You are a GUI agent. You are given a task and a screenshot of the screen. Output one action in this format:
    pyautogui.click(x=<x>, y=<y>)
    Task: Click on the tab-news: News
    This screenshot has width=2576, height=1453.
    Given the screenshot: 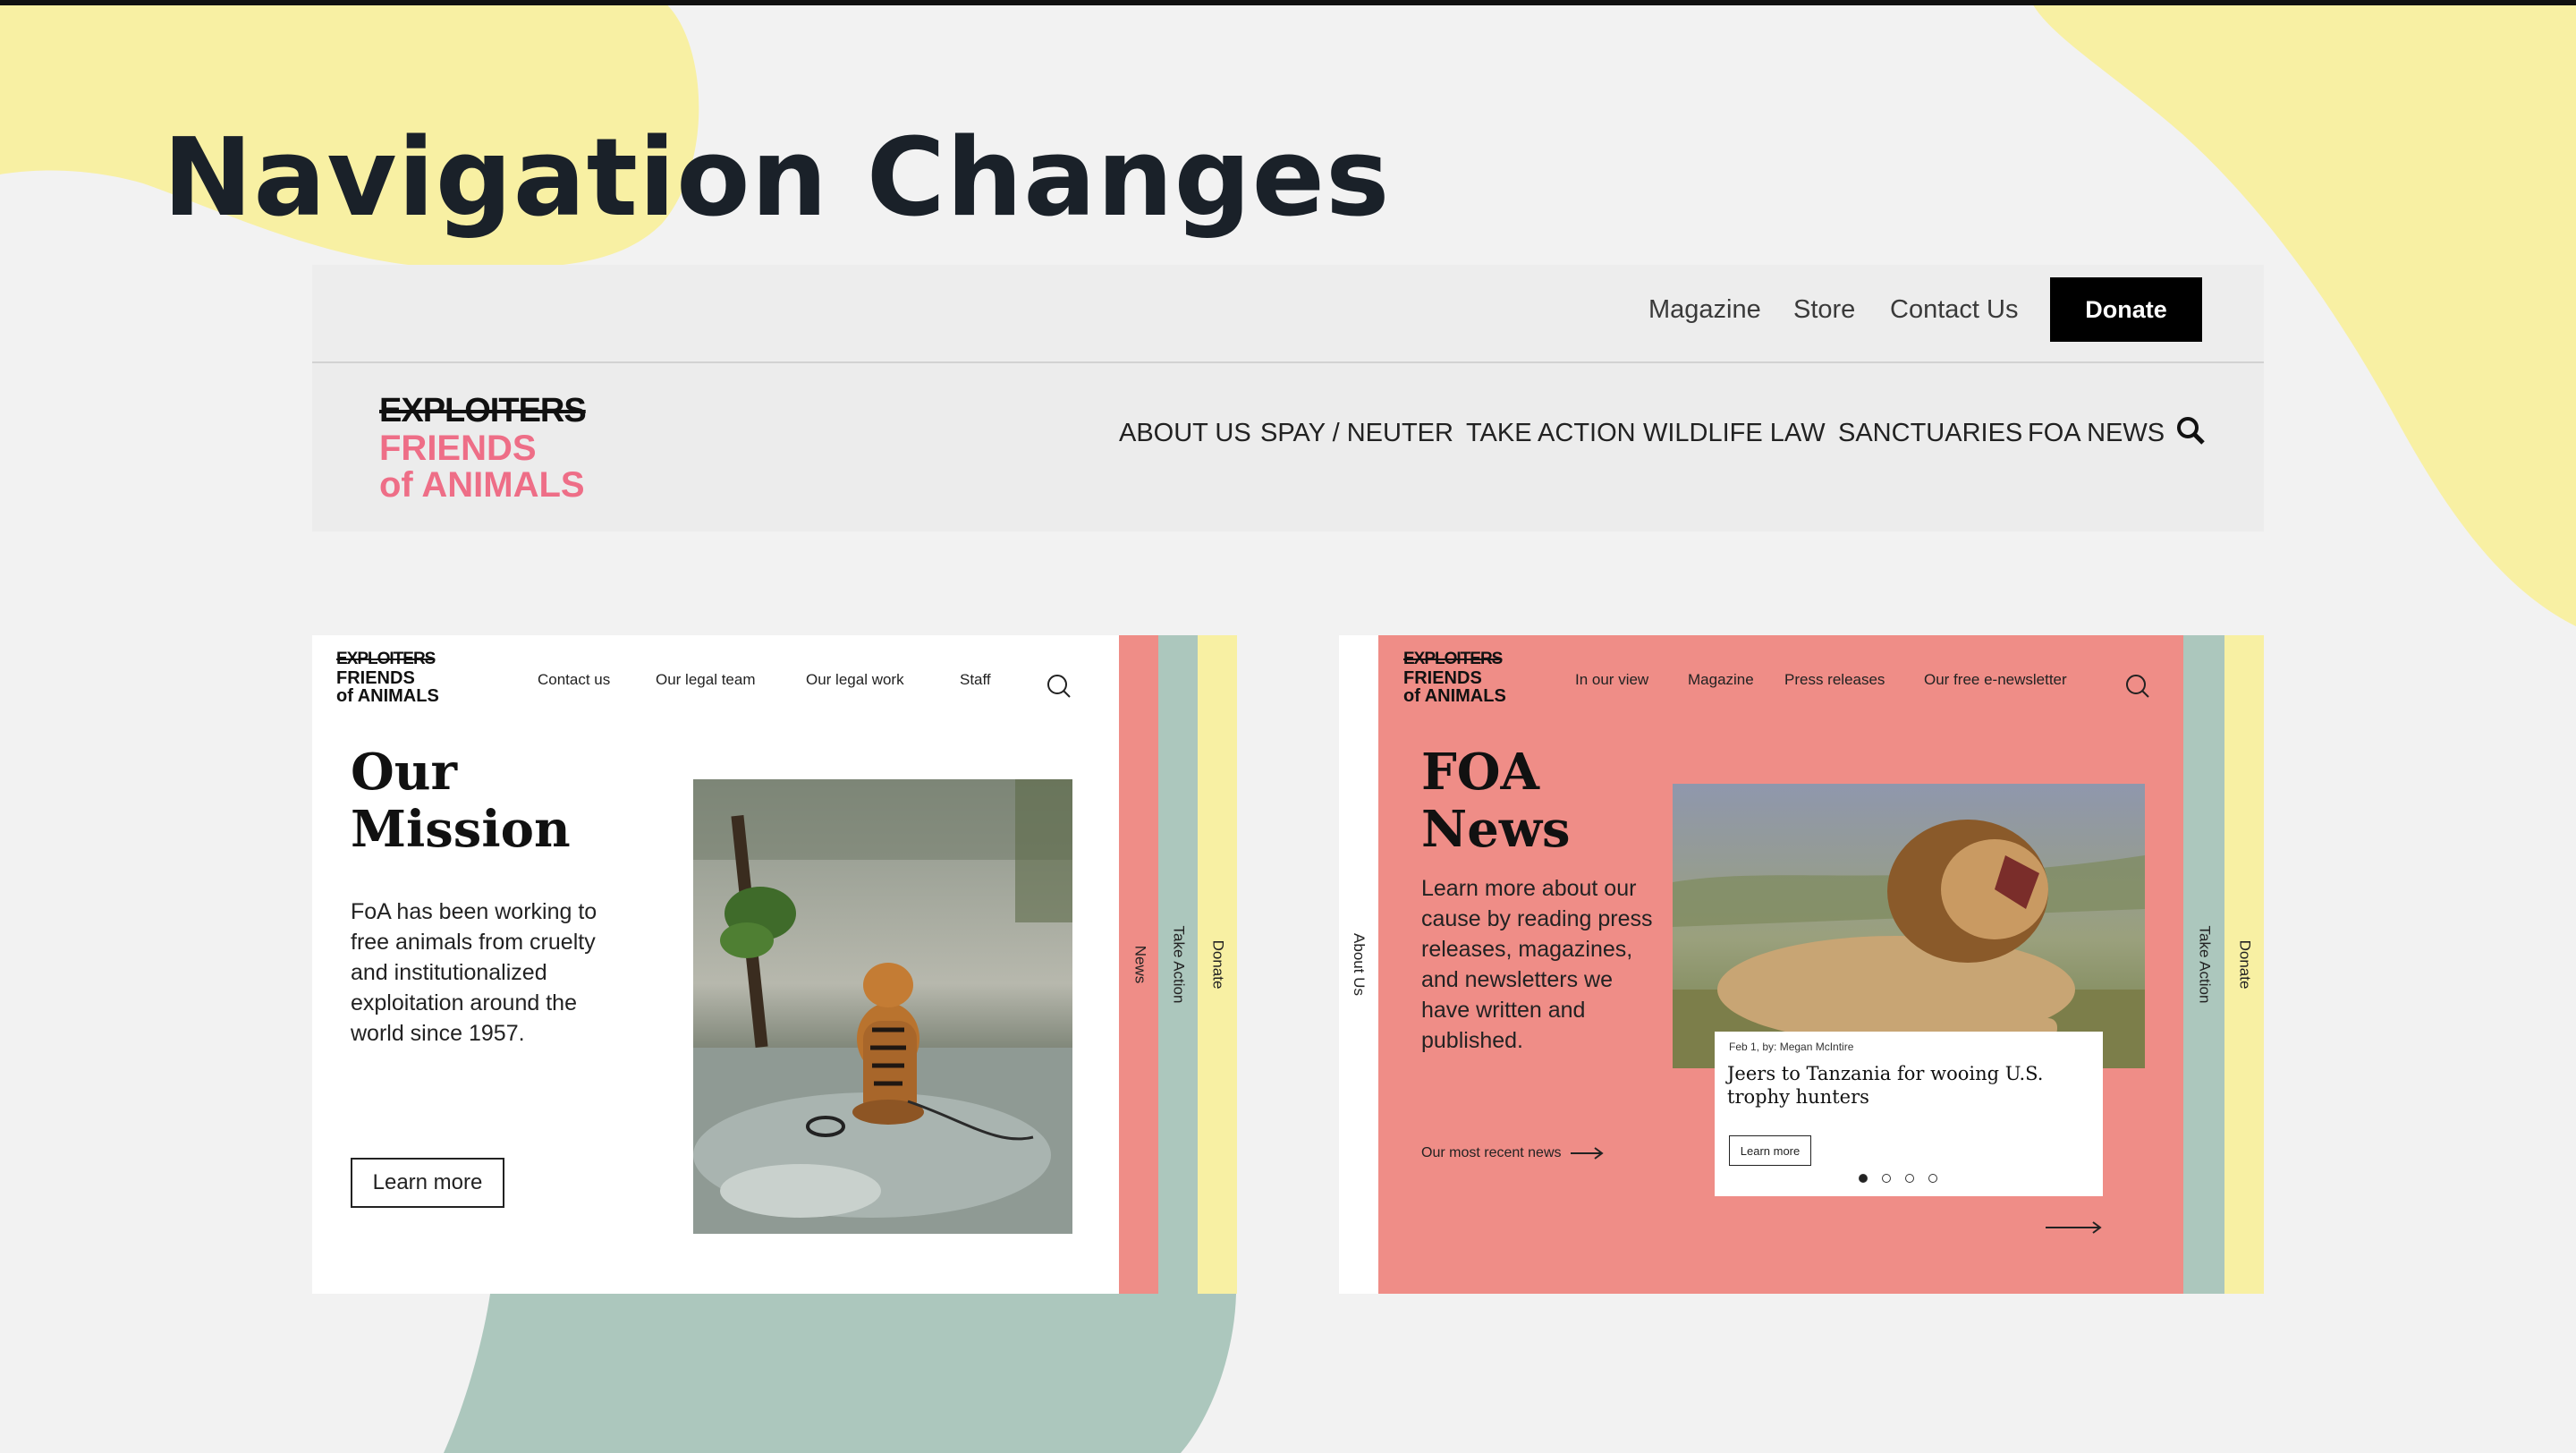 What is the action you would take?
    pyautogui.click(x=1139, y=964)
    